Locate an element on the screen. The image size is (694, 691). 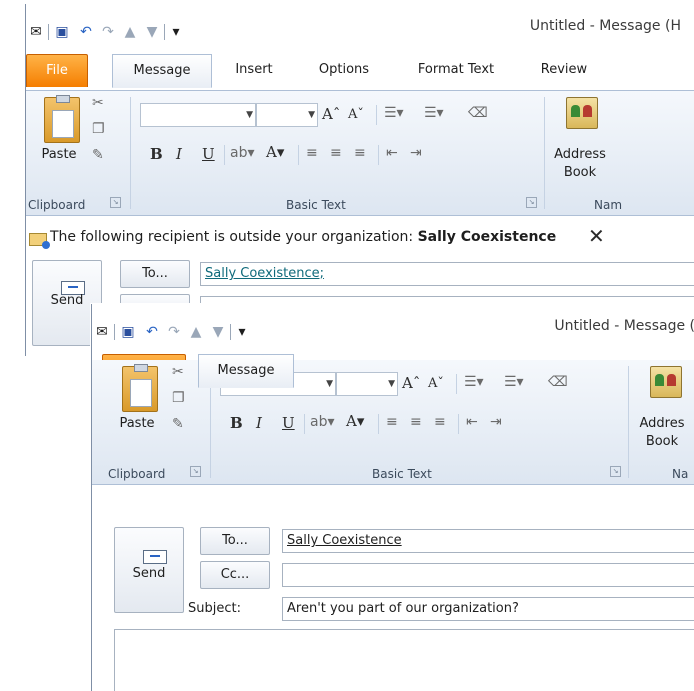
tab-file: File is located at coordinates (57, 70).